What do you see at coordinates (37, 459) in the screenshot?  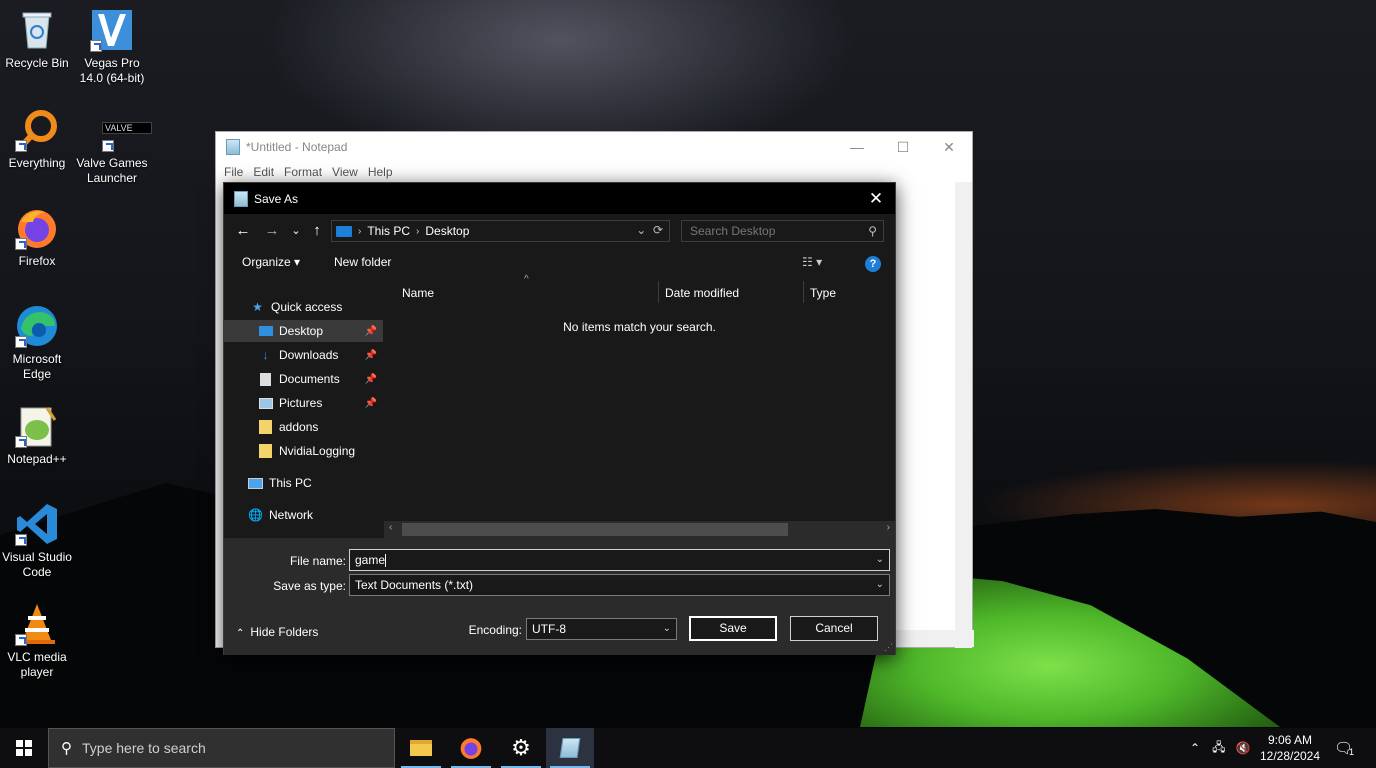 I see `desktop-icon-label: Notepad++` at bounding box center [37, 459].